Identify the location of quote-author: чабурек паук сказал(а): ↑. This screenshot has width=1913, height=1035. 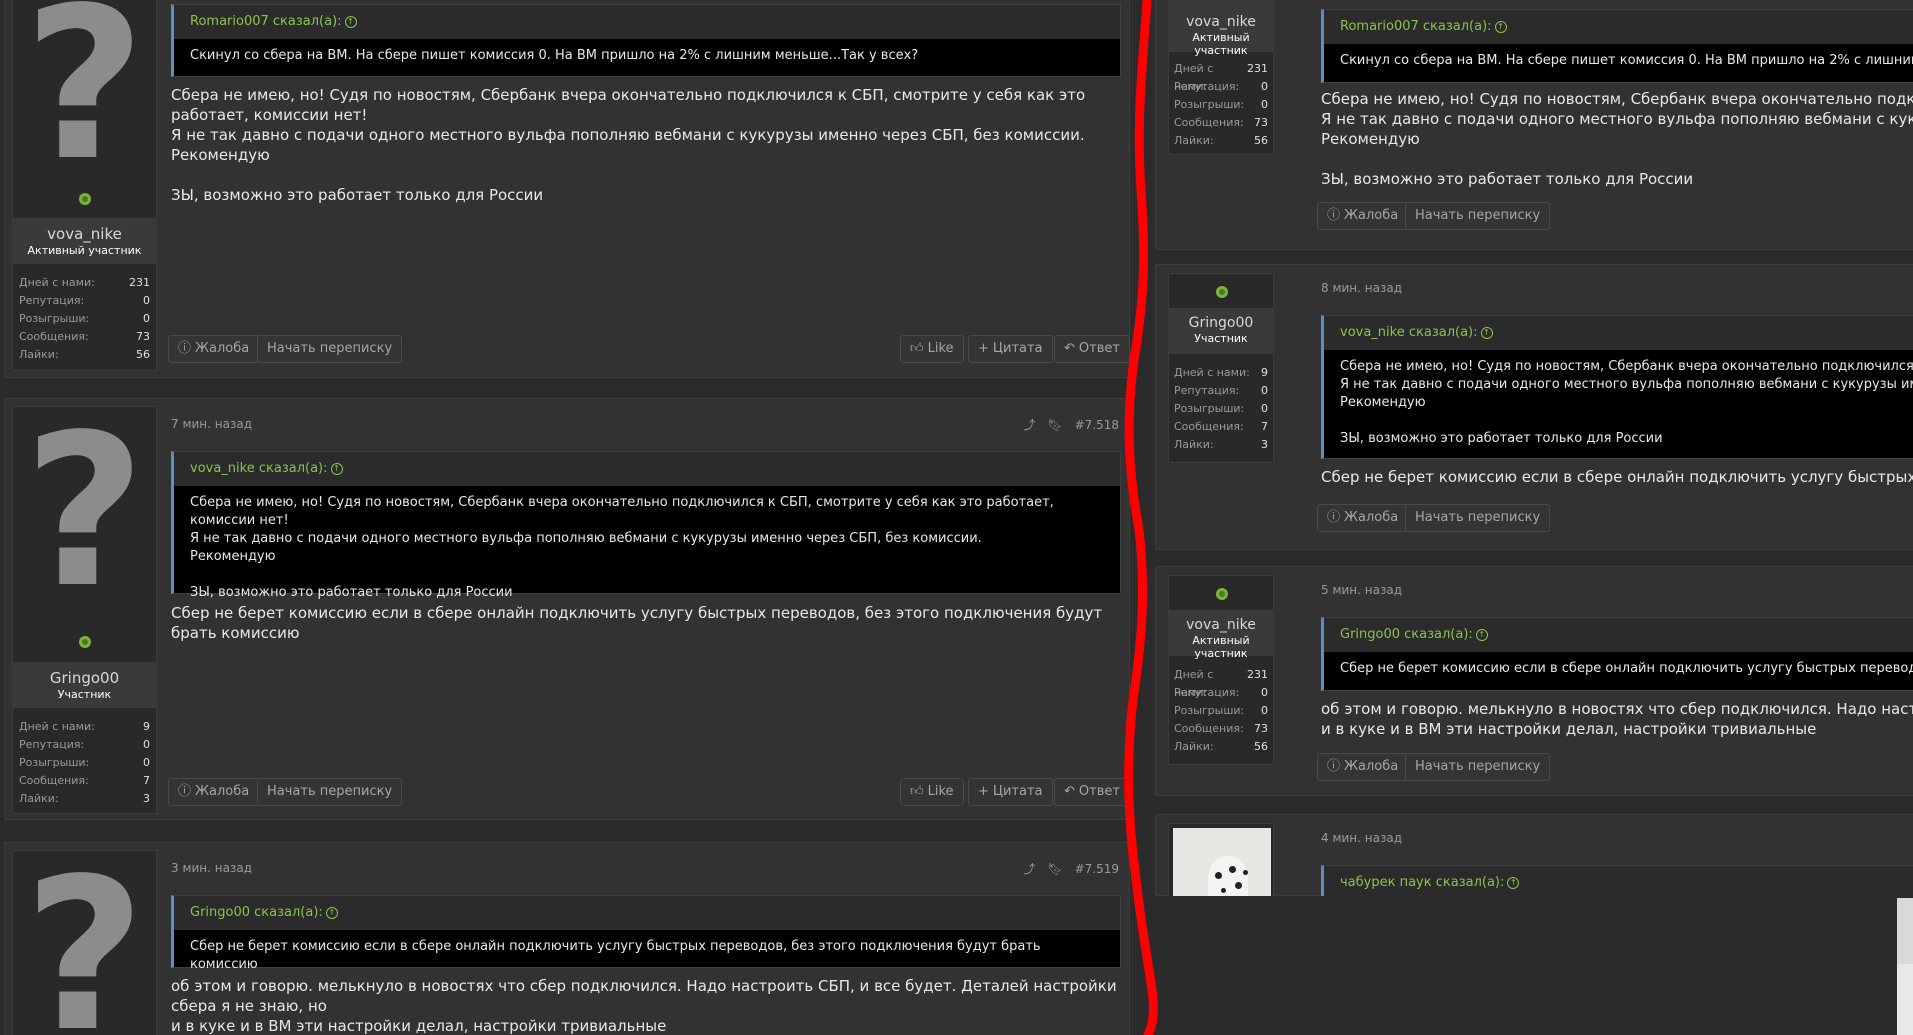
(1618, 883).